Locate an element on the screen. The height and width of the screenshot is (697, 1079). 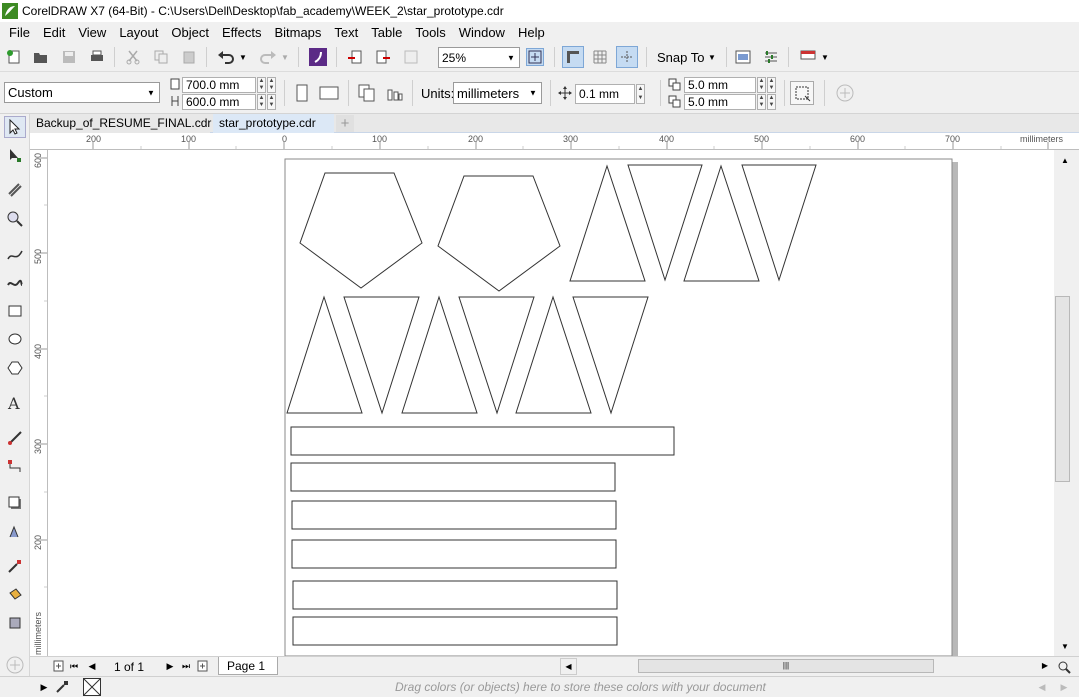
full-screen-preview-icon is located at coordinates (535, 57).